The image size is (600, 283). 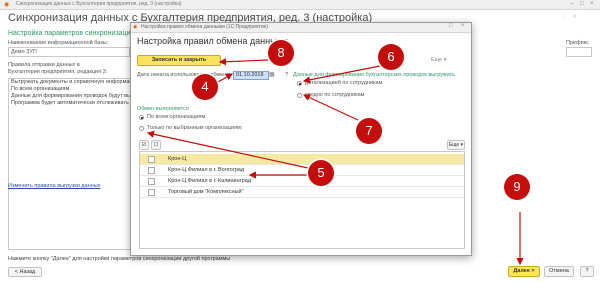 I want to click on annotation-marker-7: 7, so click(x=369, y=131).